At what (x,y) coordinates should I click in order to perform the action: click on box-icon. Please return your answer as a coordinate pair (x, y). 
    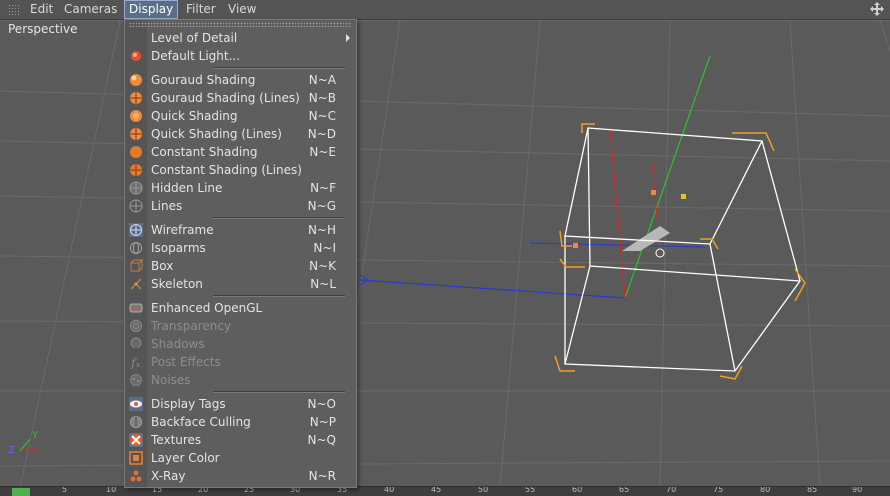
    Looking at the image, I should click on (136, 265).